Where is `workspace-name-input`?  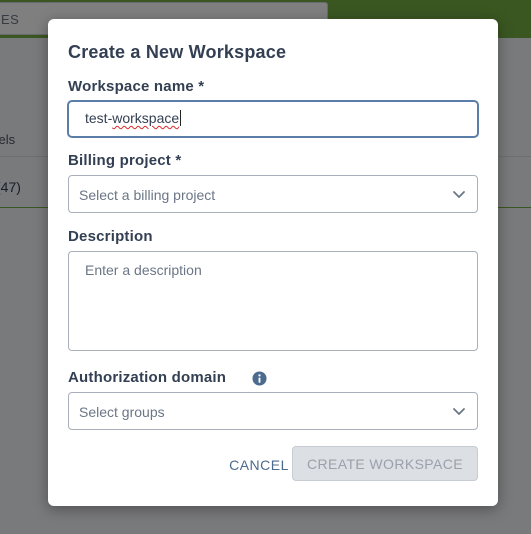
workspace-name-input is located at coordinates (273, 119).